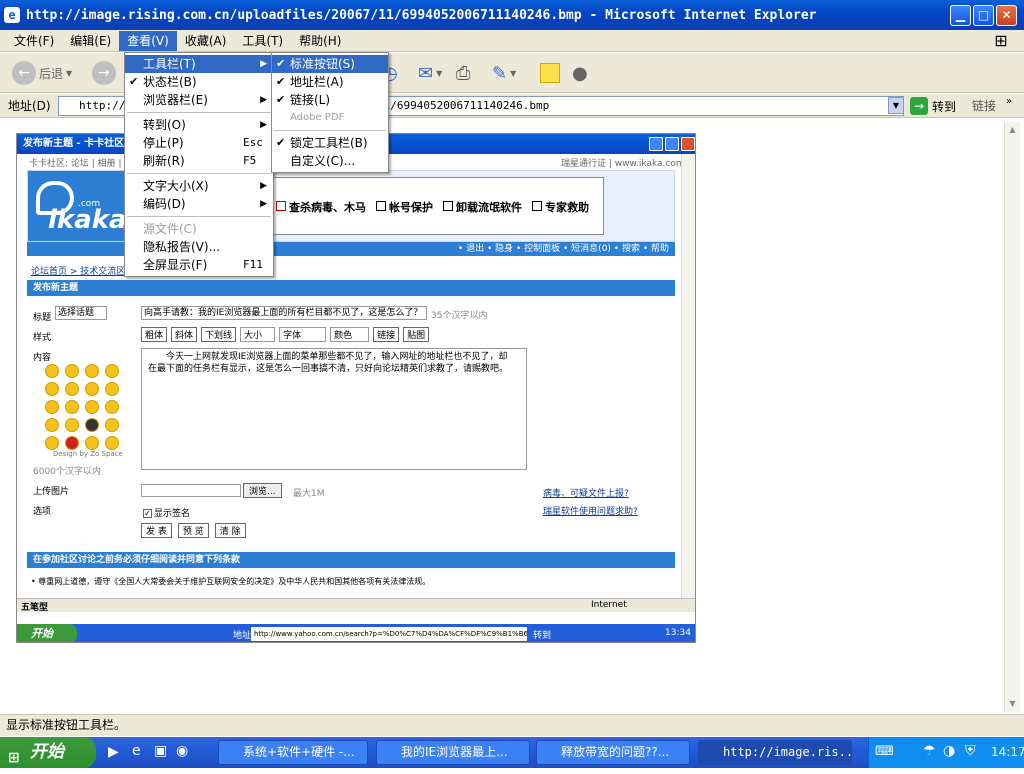 This screenshot has width=1024, height=774. I want to click on mail-button: ✉ ▼, so click(430, 73).